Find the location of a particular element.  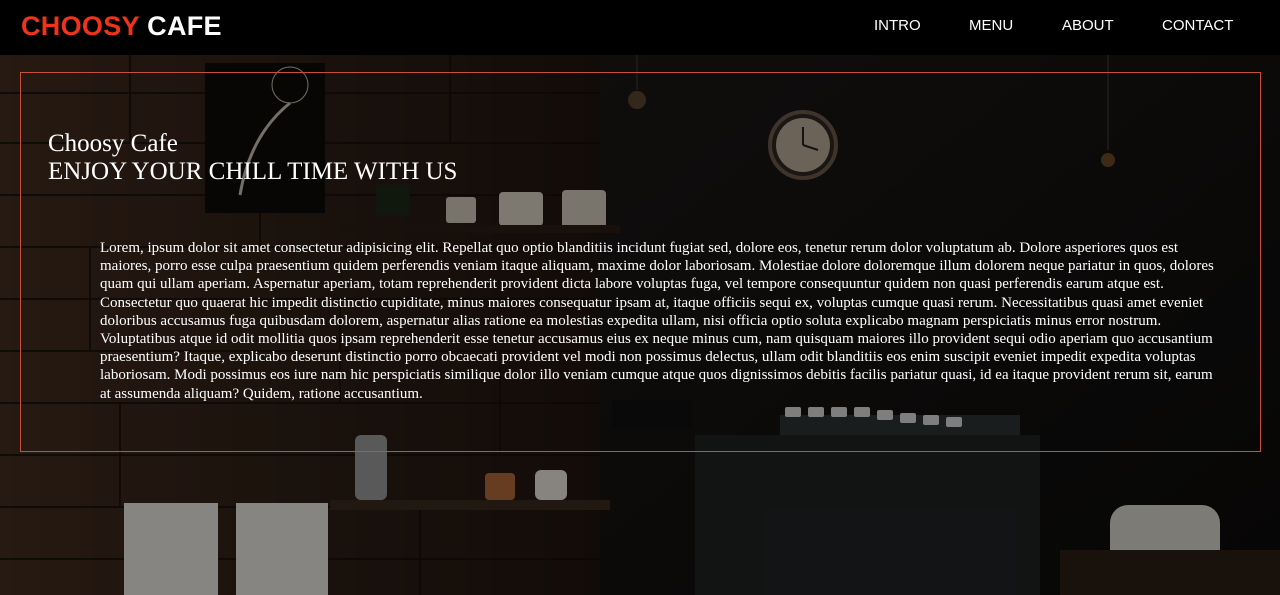

nav-link-contact: CONTACT is located at coordinates (1197, 26).